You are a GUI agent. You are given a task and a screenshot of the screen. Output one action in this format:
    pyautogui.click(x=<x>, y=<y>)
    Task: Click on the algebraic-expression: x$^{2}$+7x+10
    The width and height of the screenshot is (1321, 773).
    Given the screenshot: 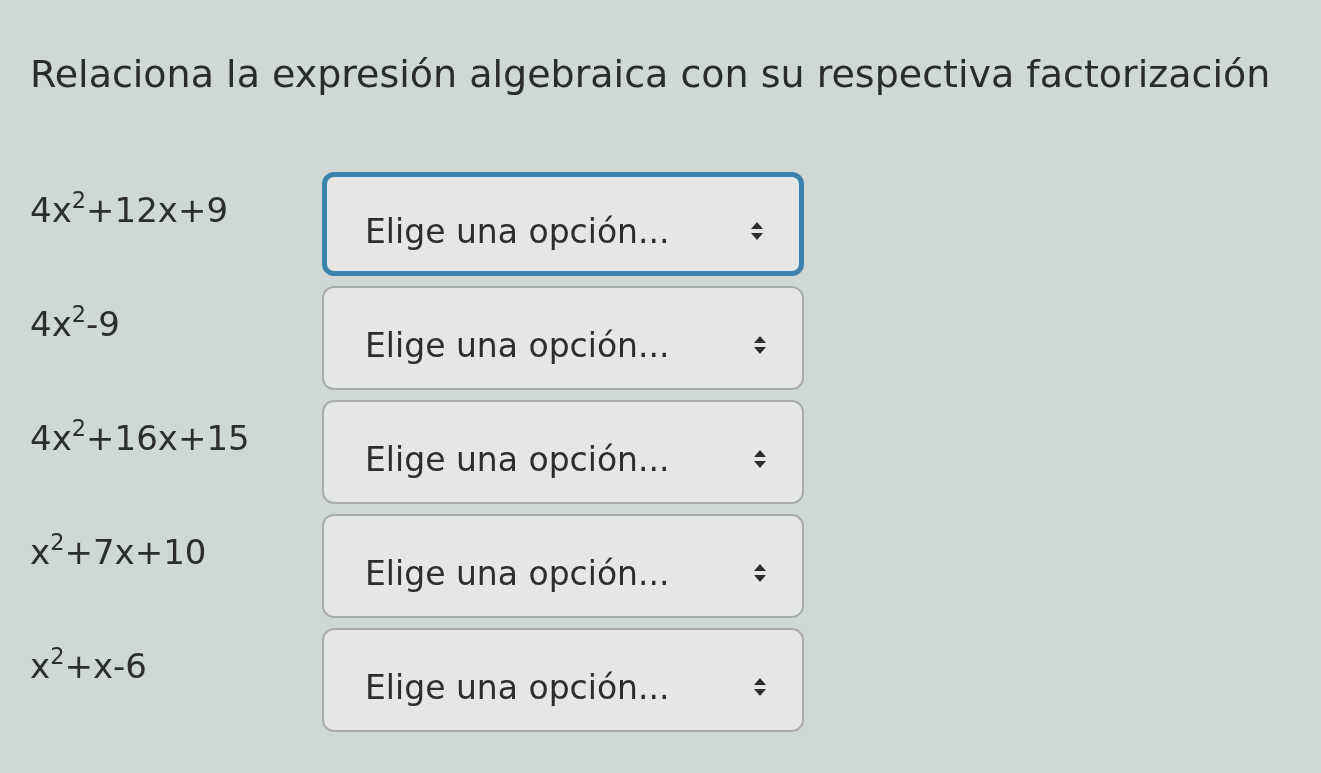 What is the action you would take?
    pyautogui.click(x=118, y=552)
    